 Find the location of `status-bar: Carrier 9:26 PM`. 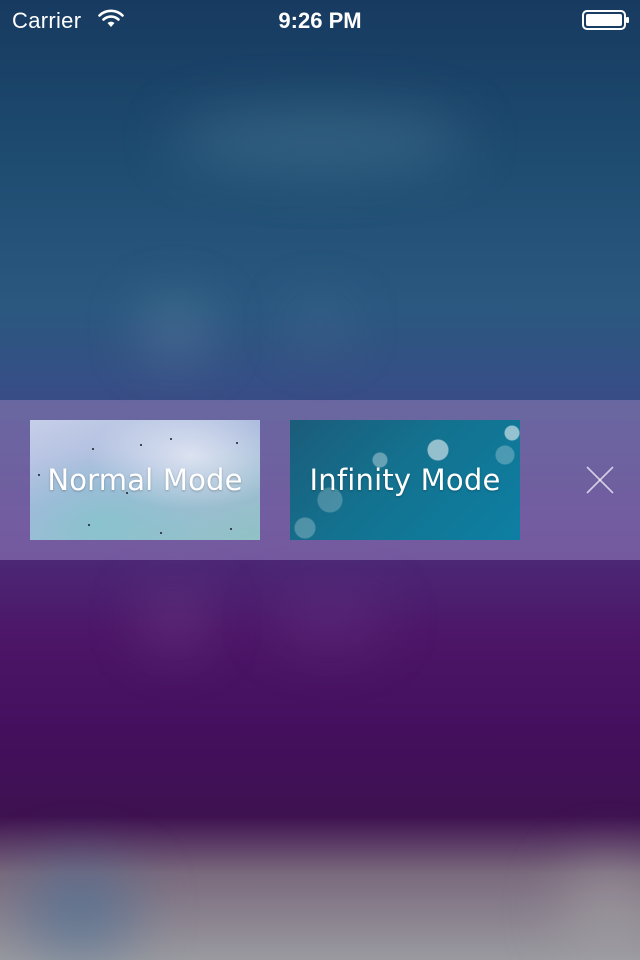

status-bar: Carrier 9:26 PM is located at coordinates (320, 20).